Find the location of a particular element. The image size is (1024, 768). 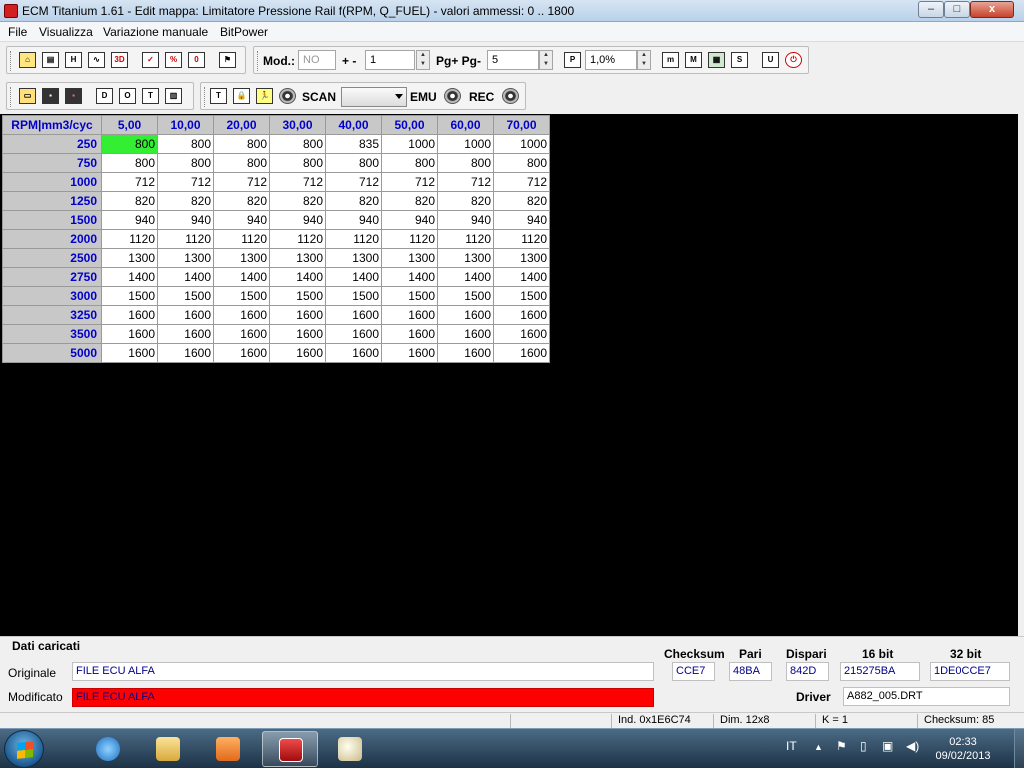

show-desktop-button is located at coordinates (1019, 748).